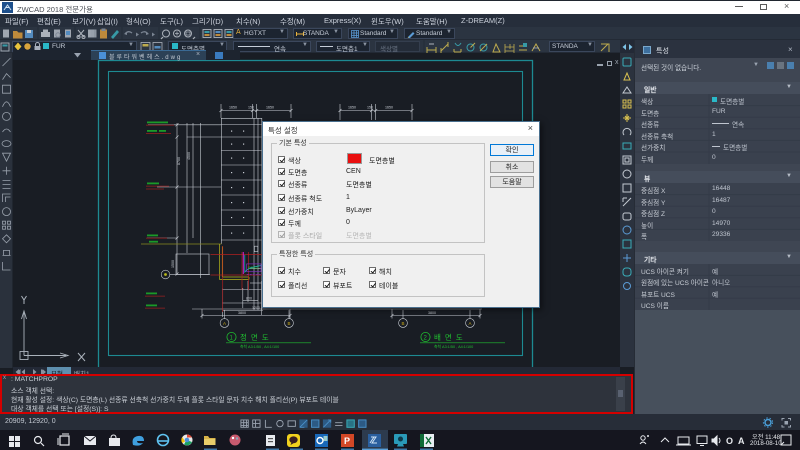 The width and height of the screenshot is (800, 450). Describe the element at coordinates (256, 337) in the screenshot. I see `svg-text: 정면도` at that location.